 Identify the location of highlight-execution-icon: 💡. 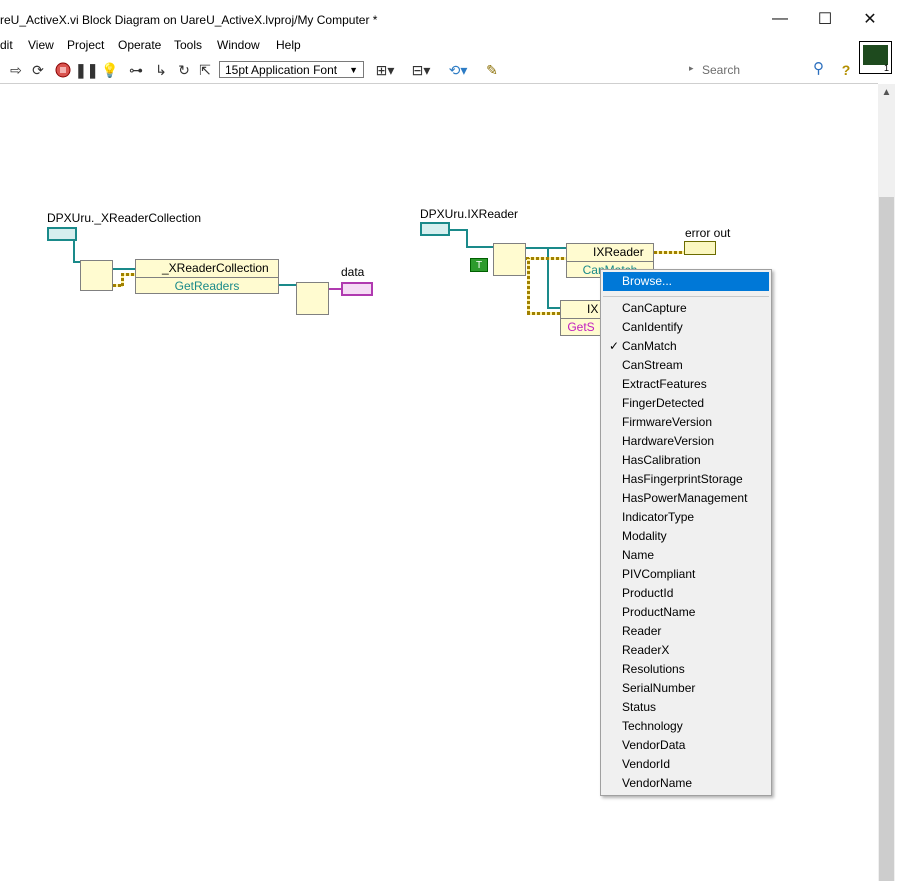
(110, 70).